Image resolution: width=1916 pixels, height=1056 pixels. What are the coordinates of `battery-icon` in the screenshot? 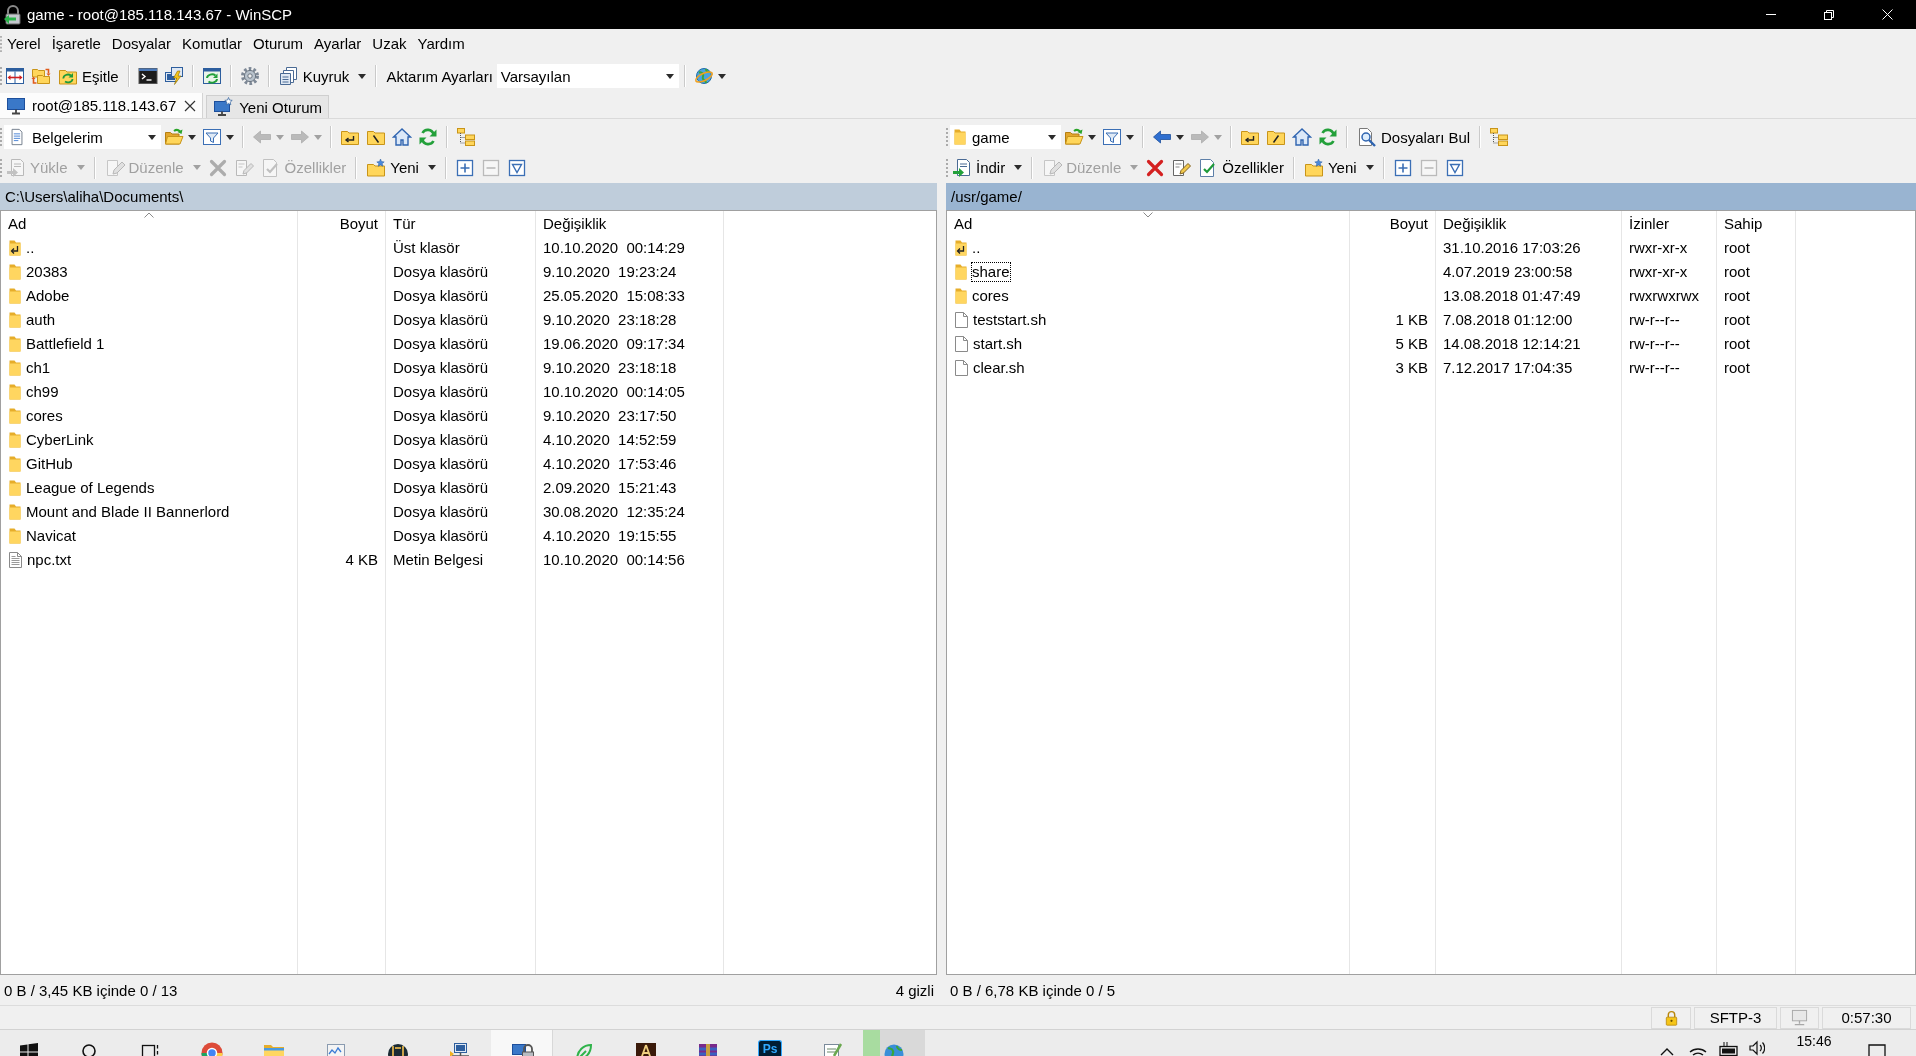 It's located at (1728, 1048).